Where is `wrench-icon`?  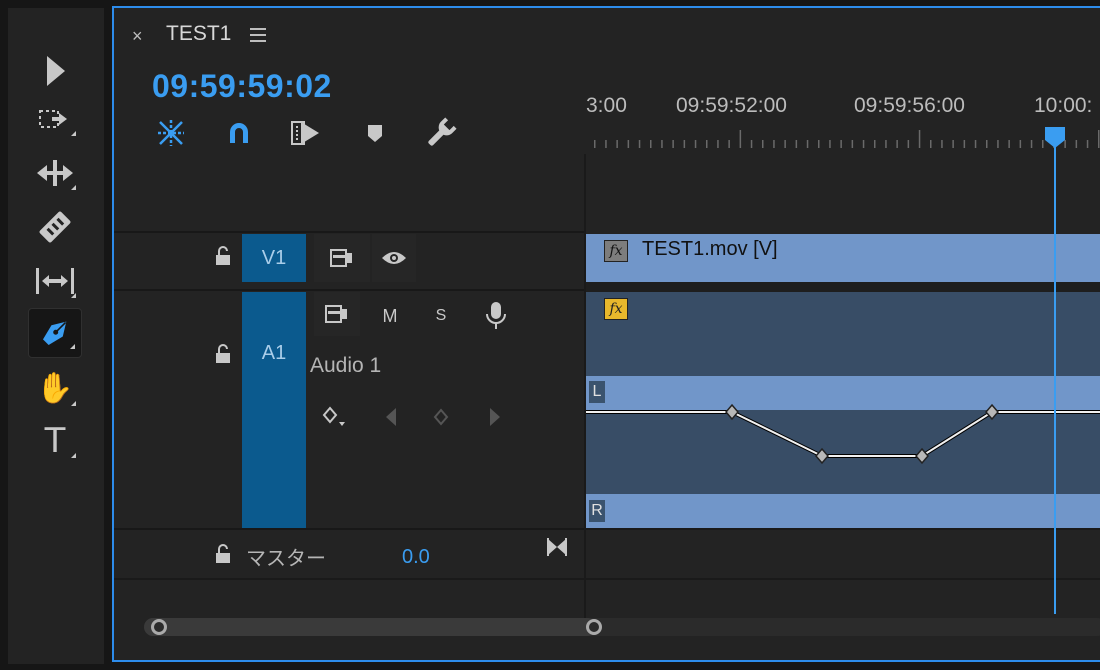 wrench-icon is located at coordinates (442, 131).